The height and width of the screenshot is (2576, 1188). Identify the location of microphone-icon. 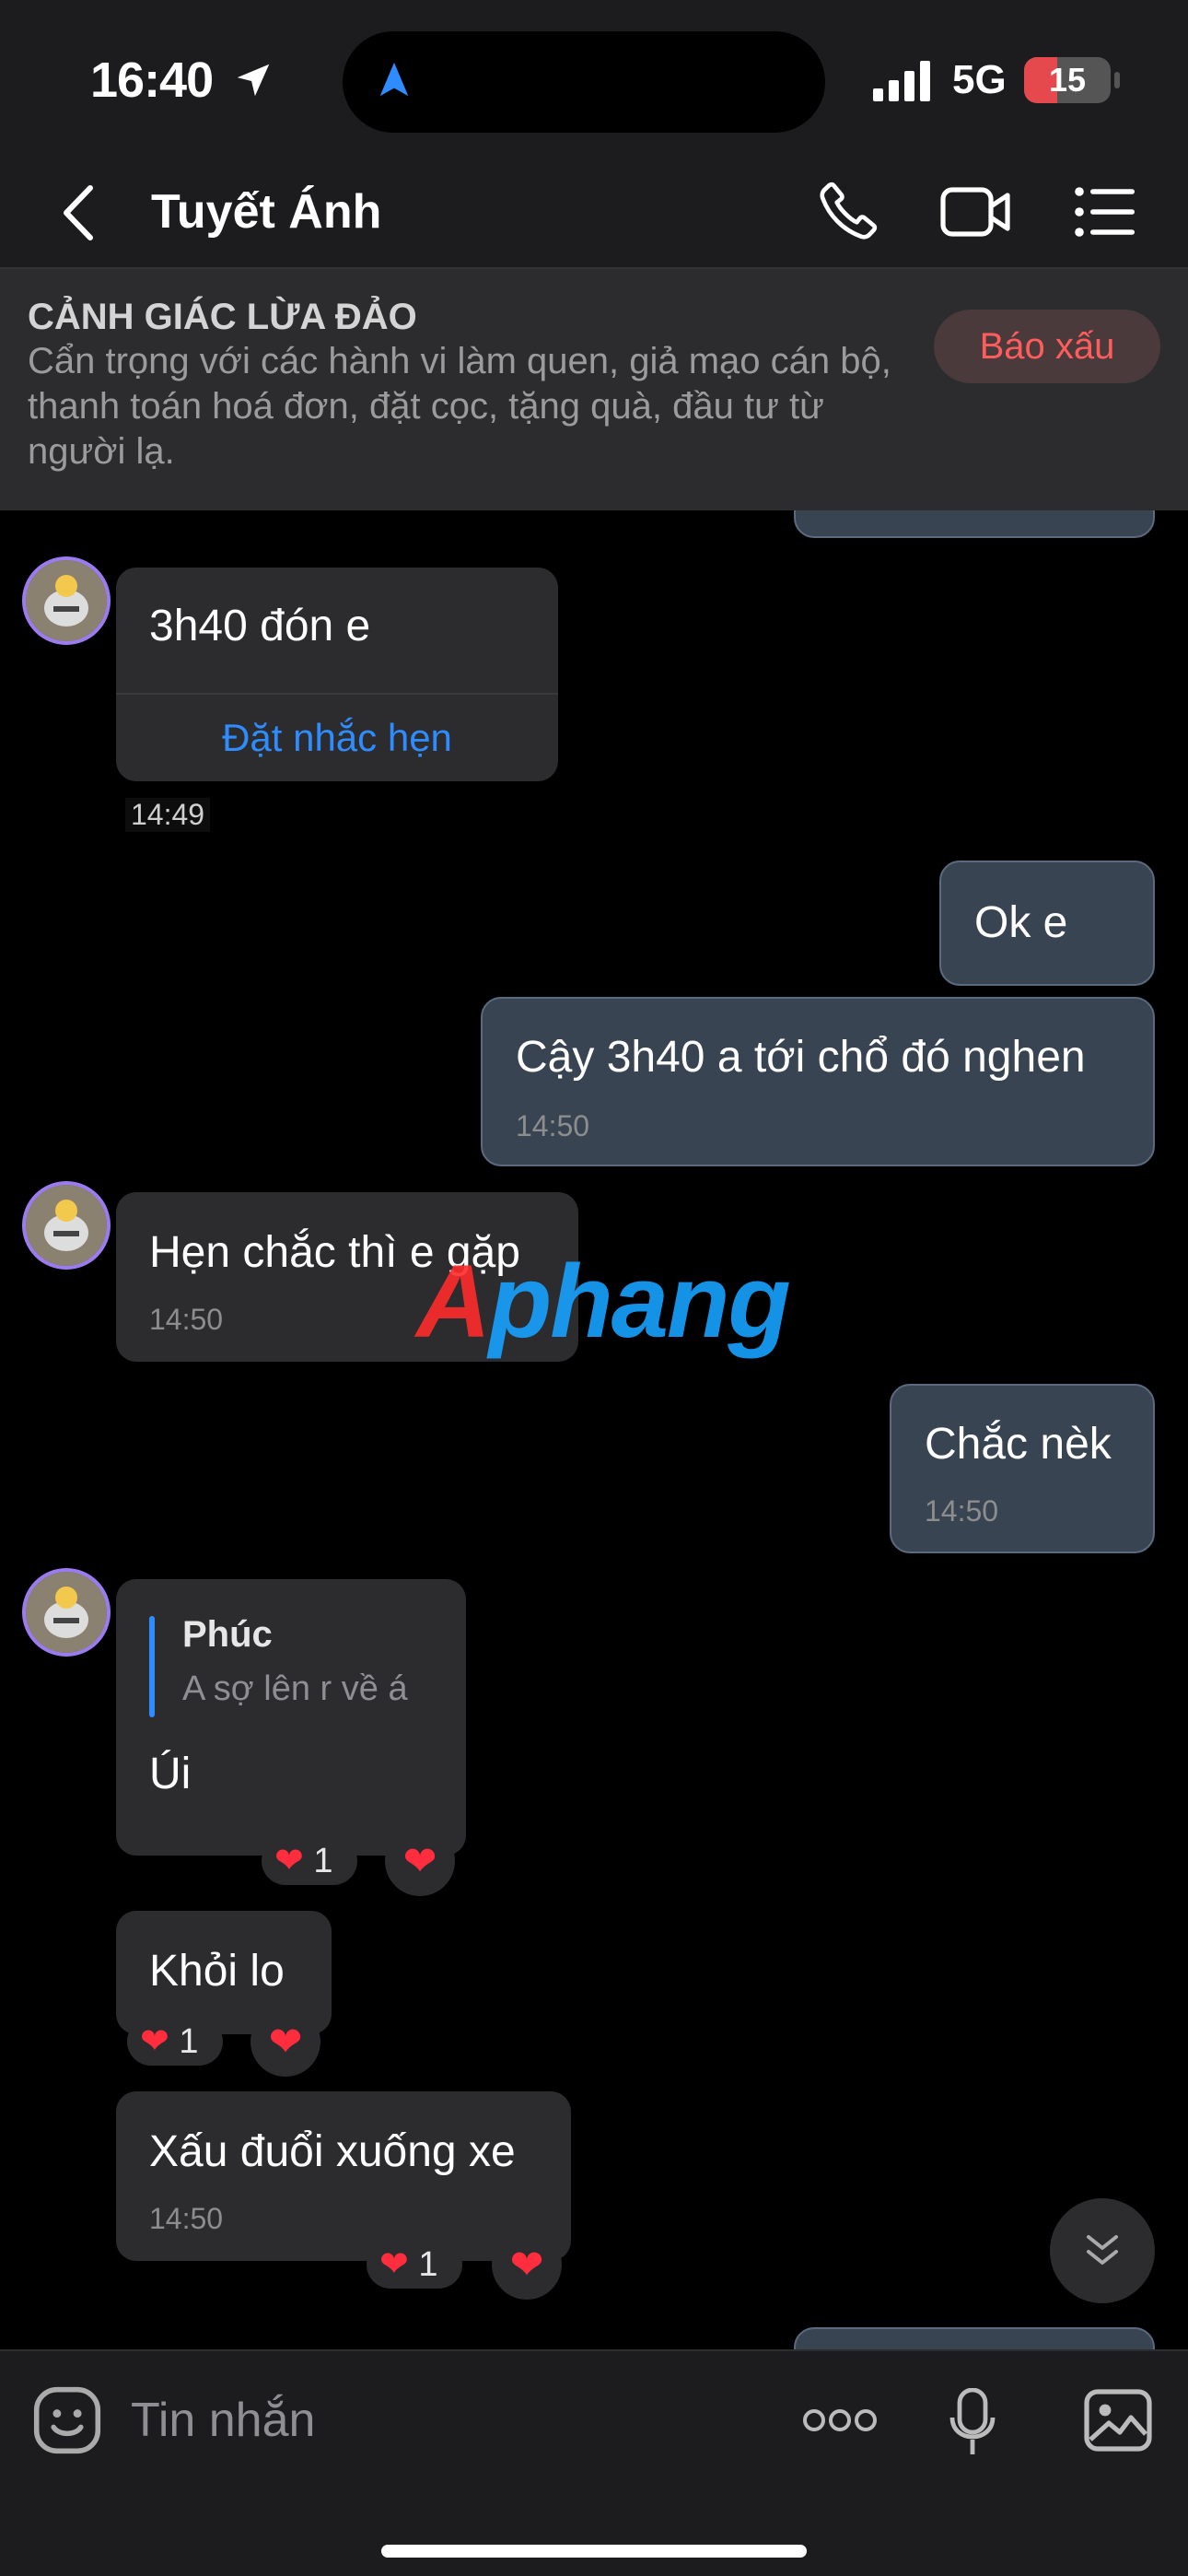
(973, 2422).